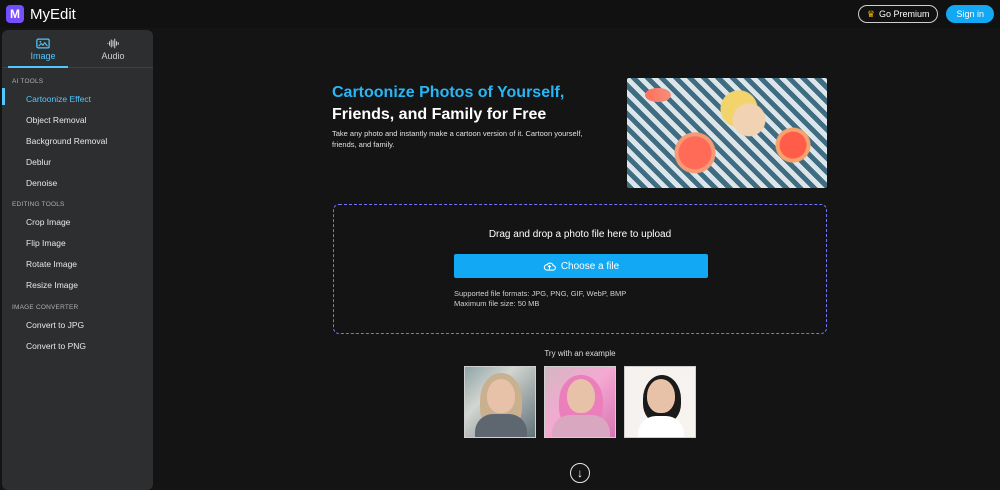  Describe the element at coordinates (549, 266) in the screenshot. I see `cloud-upload-icon` at that location.